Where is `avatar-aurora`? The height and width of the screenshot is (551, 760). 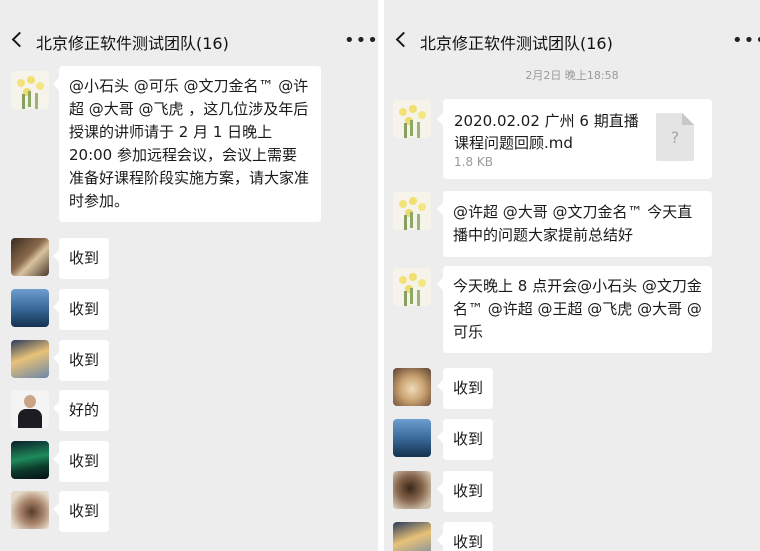
avatar-aurora is located at coordinates (30, 460).